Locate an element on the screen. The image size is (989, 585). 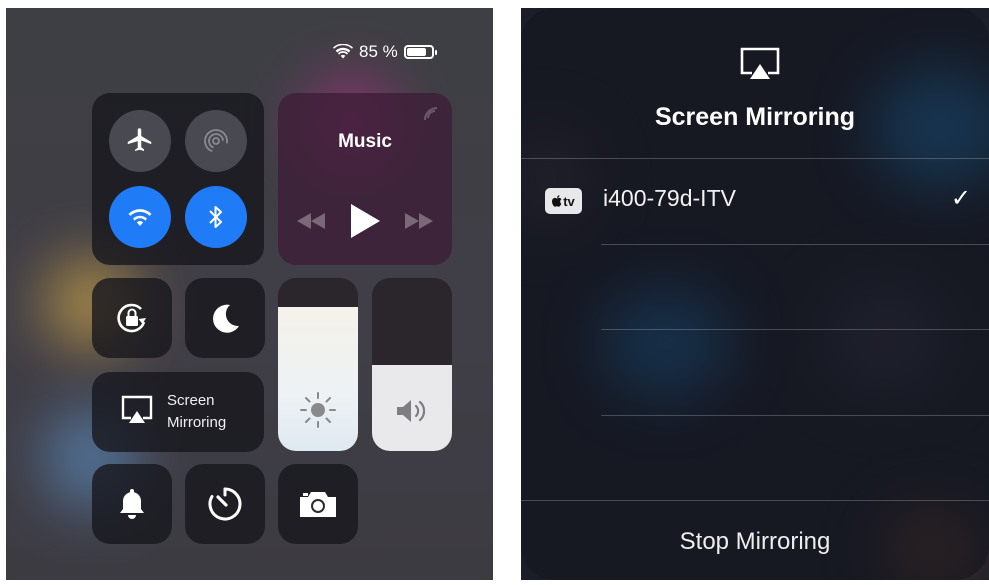
brightness-slider is located at coordinates (318, 364).